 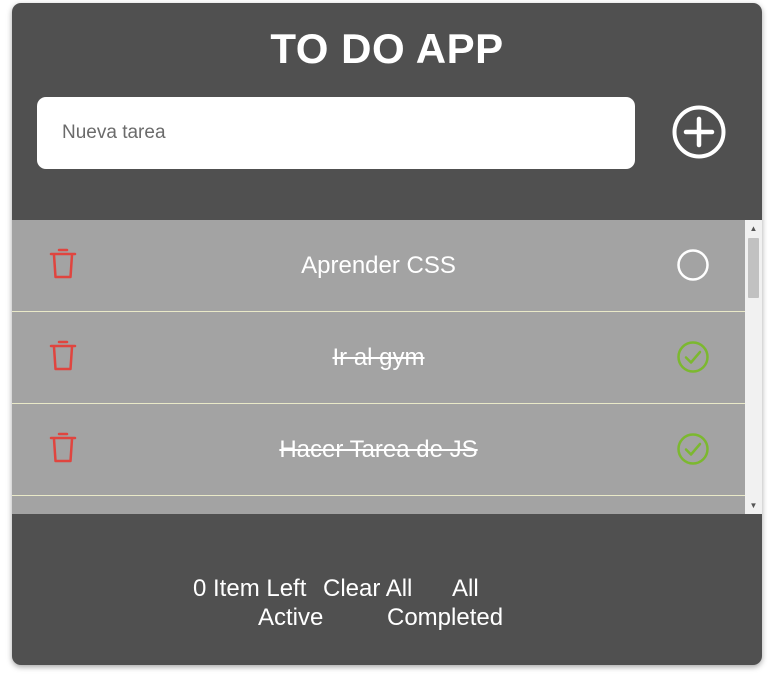 What do you see at coordinates (290, 618) in the screenshot?
I see `filter-active-button: Active` at bounding box center [290, 618].